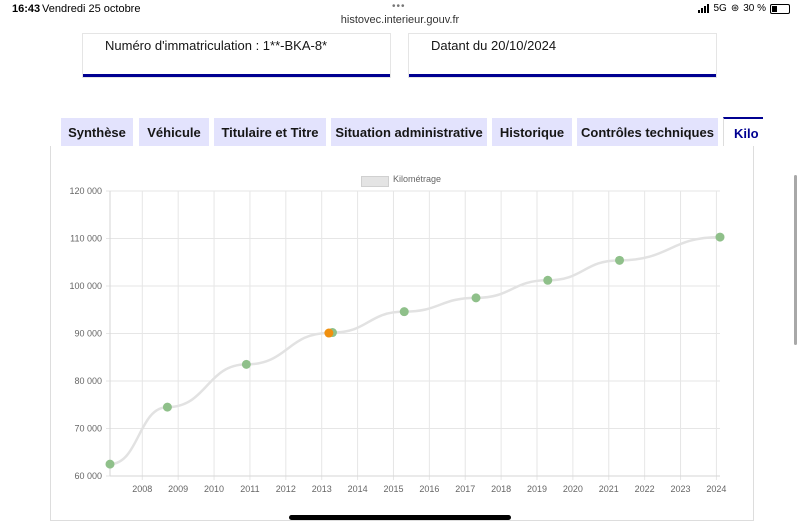 The image size is (800, 525). I want to click on x-tick-label: 2010, so click(214, 489).